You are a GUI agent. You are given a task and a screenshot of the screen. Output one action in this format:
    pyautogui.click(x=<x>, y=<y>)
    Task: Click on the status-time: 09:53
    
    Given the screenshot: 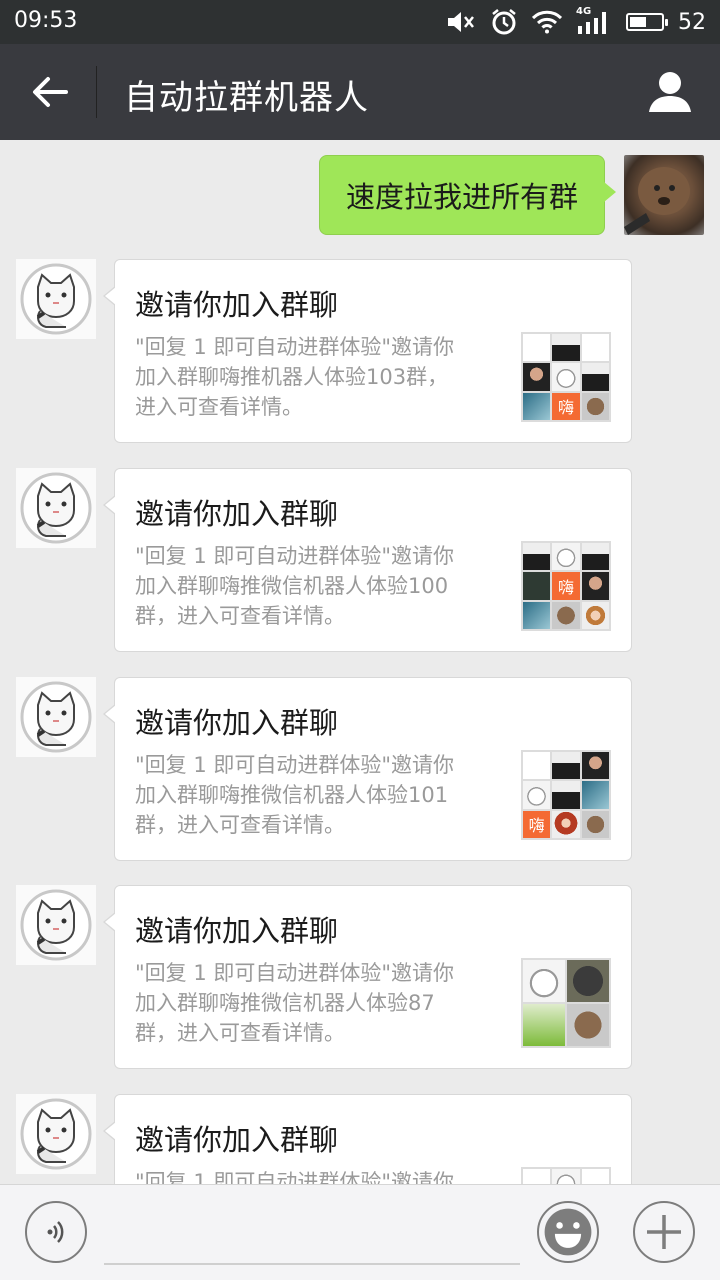 What is the action you would take?
    pyautogui.click(x=46, y=20)
    